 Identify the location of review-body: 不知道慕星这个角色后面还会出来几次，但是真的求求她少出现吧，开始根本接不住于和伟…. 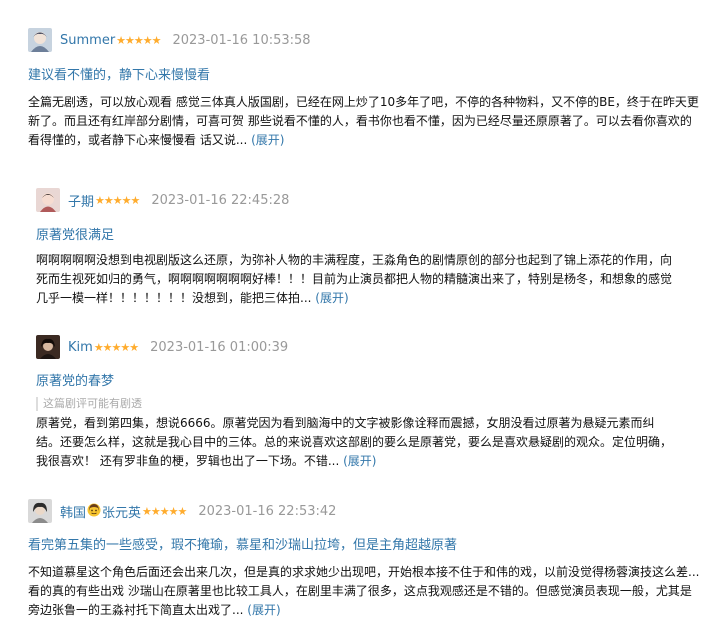
(364, 591).